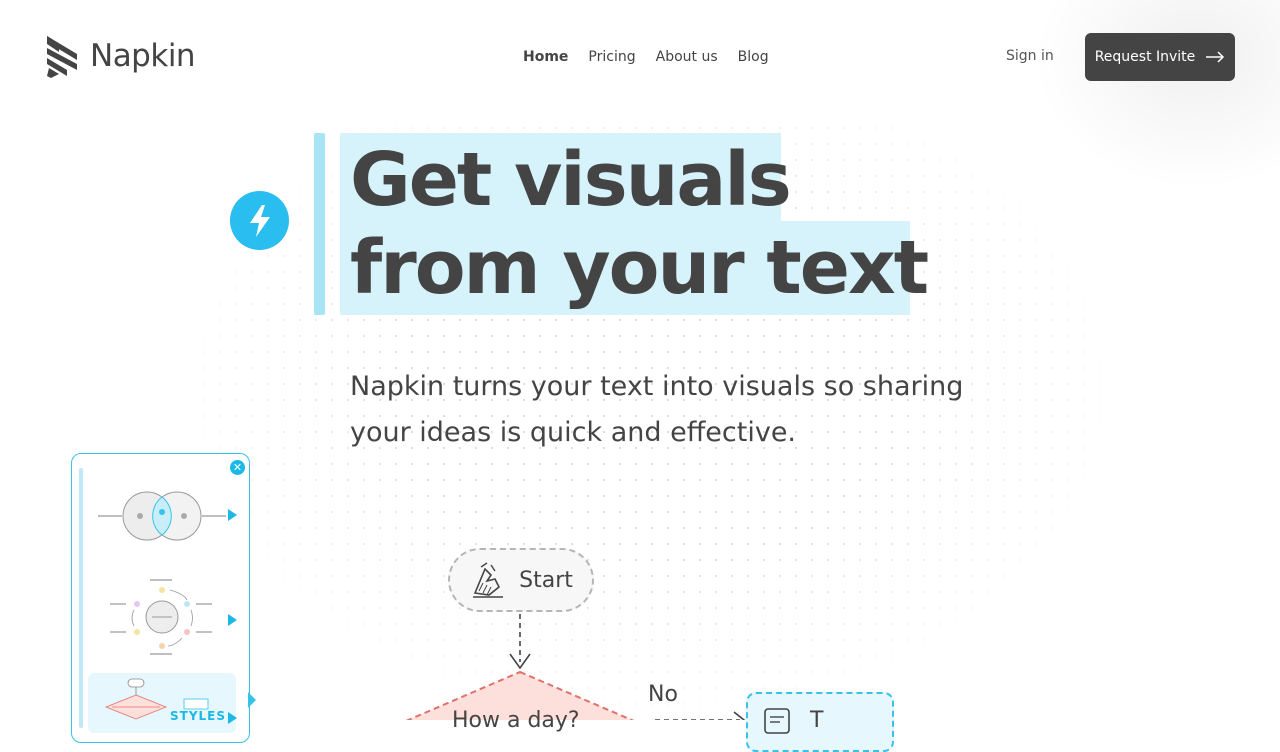 This screenshot has height=752, width=1280. Describe the element at coordinates (687, 57) in the screenshot. I see `nav-about-us: About us` at that location.